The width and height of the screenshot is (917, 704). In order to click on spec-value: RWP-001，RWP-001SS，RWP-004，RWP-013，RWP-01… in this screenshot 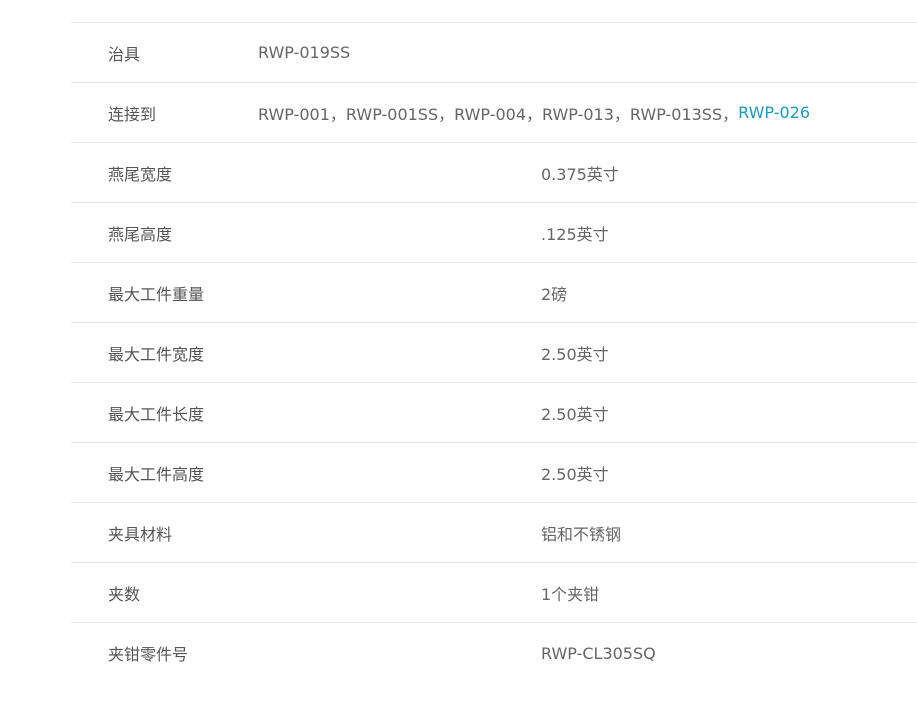, I will do `click(534, 112)`.